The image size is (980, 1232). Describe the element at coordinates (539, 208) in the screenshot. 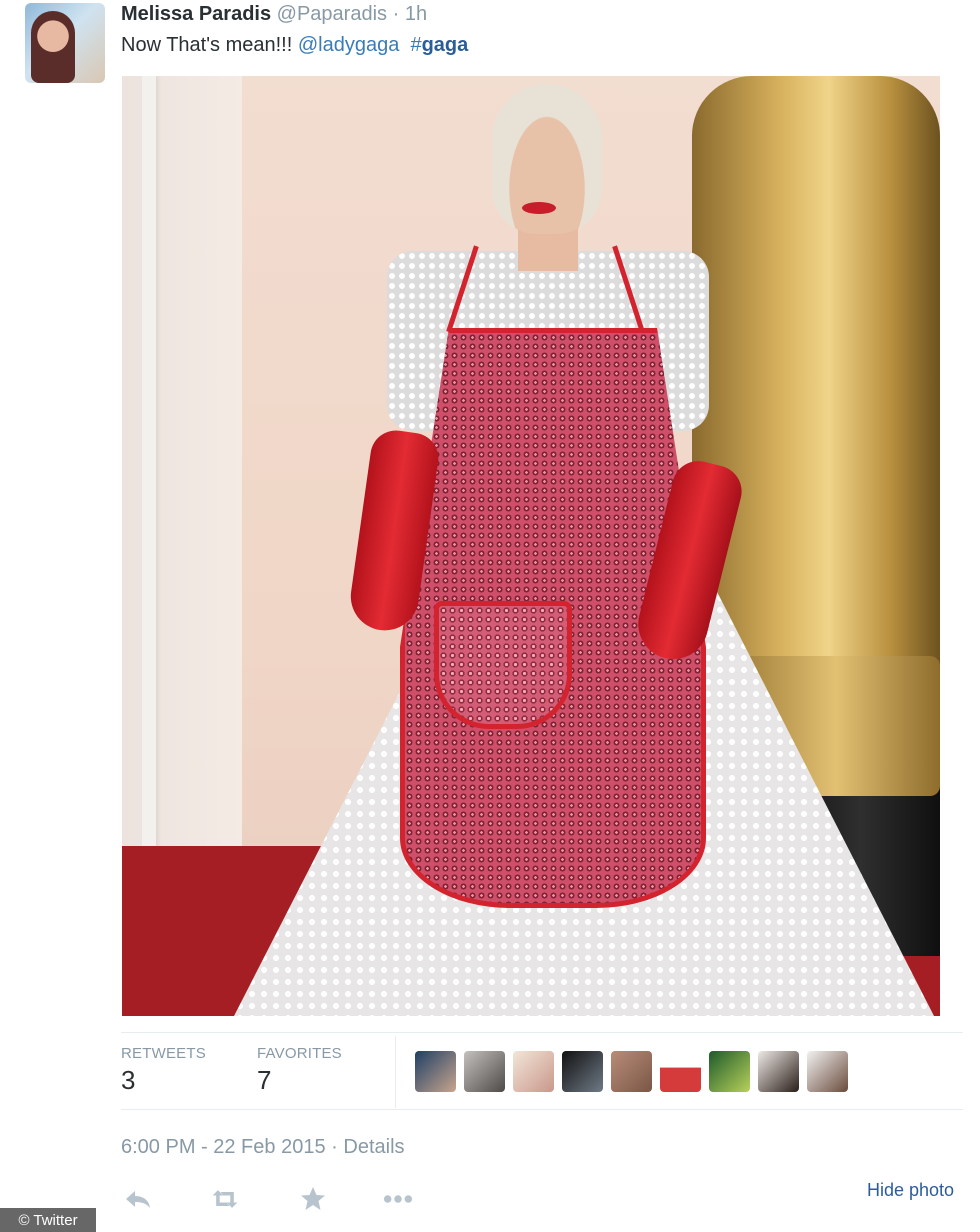

I see `photo-lips` at that location.